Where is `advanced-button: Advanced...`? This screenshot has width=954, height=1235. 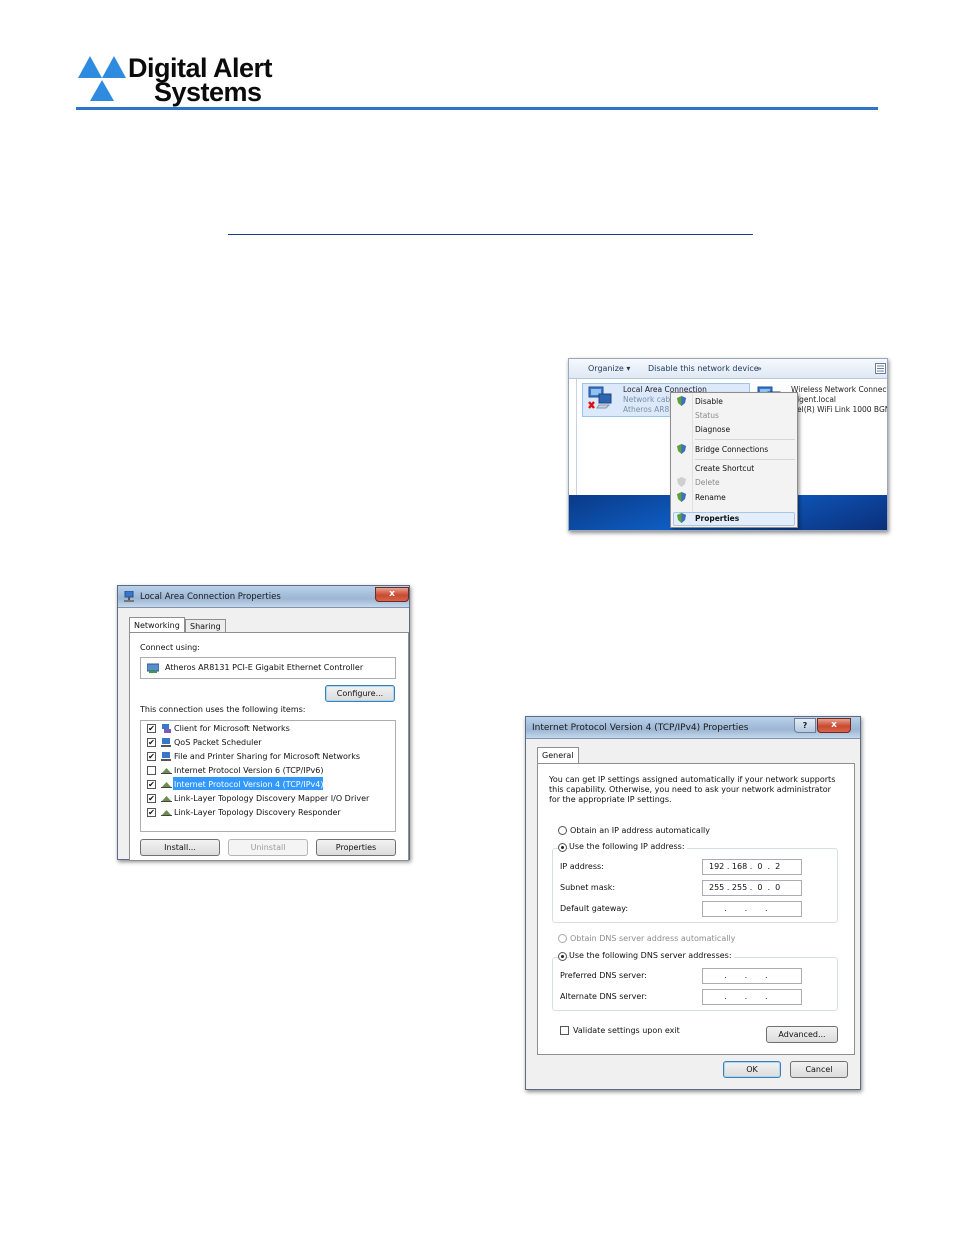
advanced-button: Advanced... is located at coordinates (802, 1034).